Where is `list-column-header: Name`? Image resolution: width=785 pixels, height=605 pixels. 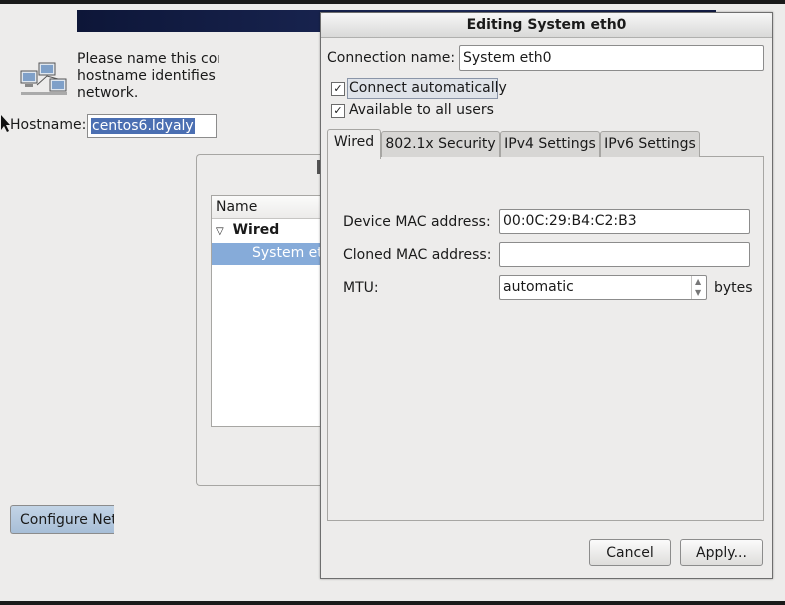
list-column-header: Name is located at coordinates (269, 207).